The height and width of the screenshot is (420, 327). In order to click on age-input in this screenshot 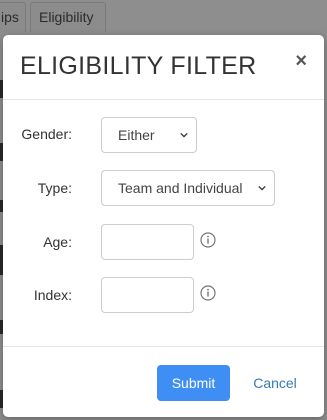, I will do `click(147, 242)`.